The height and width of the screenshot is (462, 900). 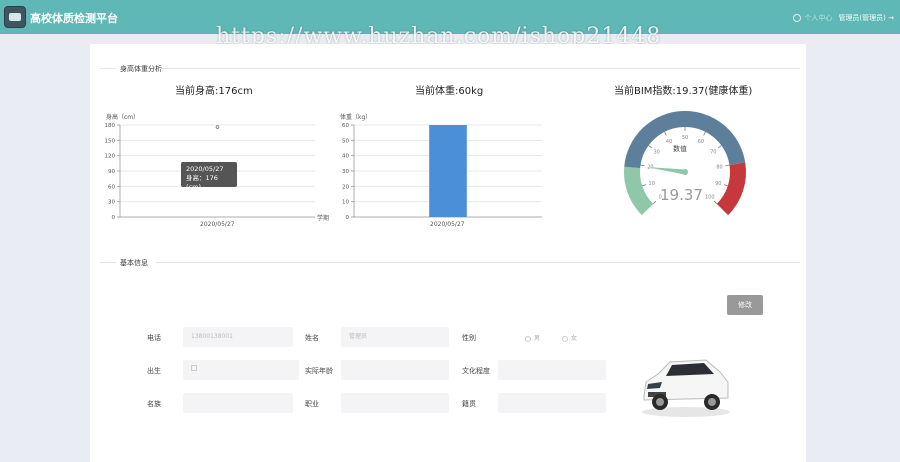 I want to click on weight-bar-chart: 60 50 40 30 20 10 0, so click(x=442, y=172).